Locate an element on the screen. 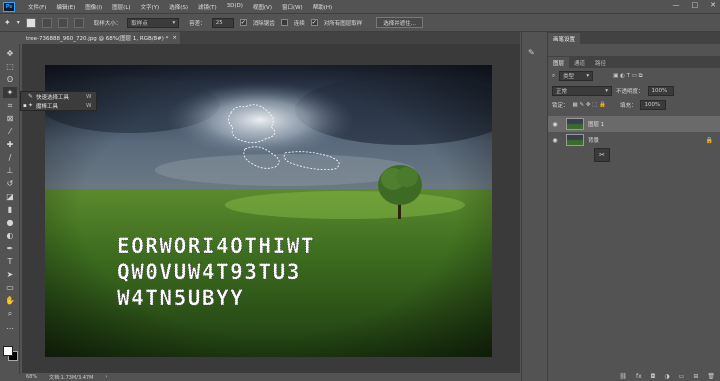 This screenshot has height=381, width=720. tolerance-input: 25 is located at coordinates (222, 22).